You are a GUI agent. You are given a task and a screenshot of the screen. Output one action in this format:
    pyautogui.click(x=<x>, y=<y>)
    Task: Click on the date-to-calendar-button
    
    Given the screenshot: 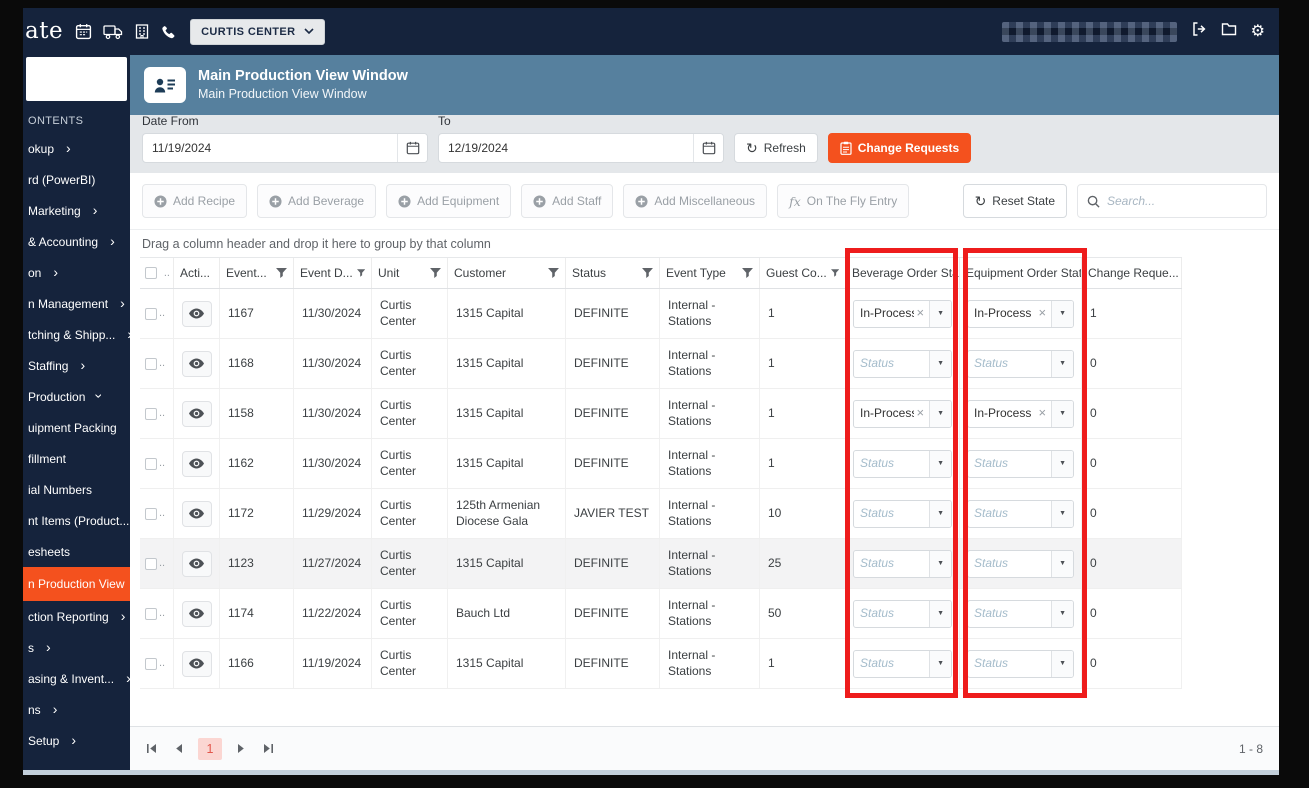 What is the action you would take?
    pyautogui.click(x=708, y=148)
    